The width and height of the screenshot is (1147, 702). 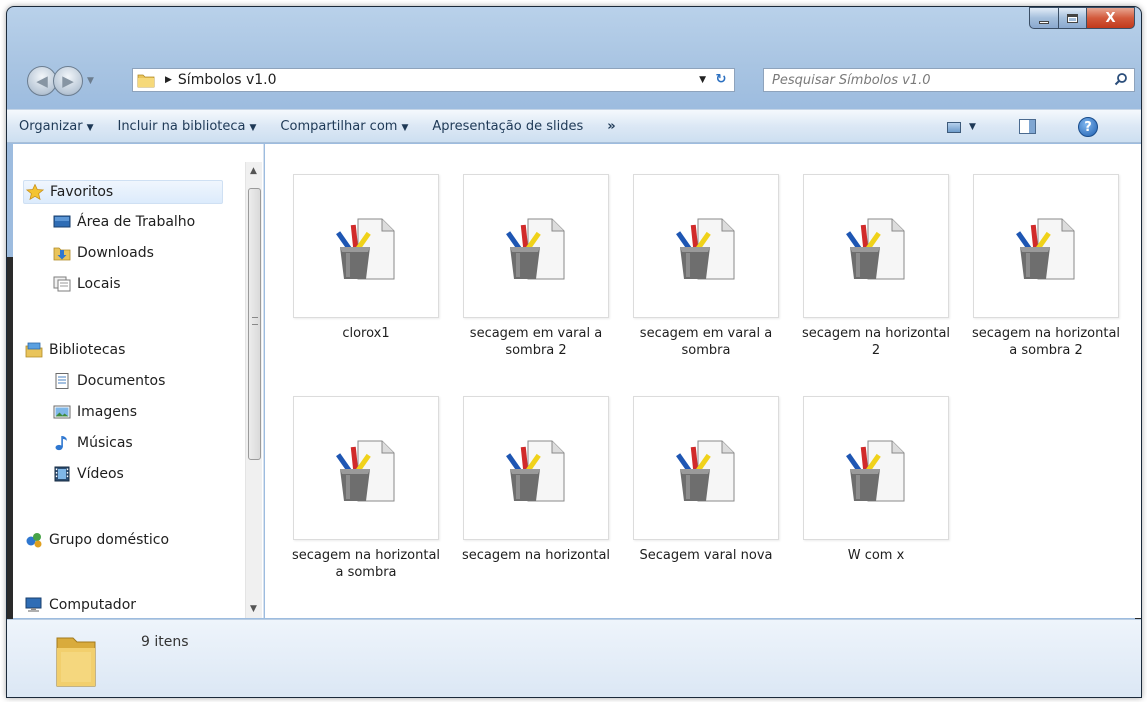 I want to click on maximize-icon, so click(x=1072, y=18).